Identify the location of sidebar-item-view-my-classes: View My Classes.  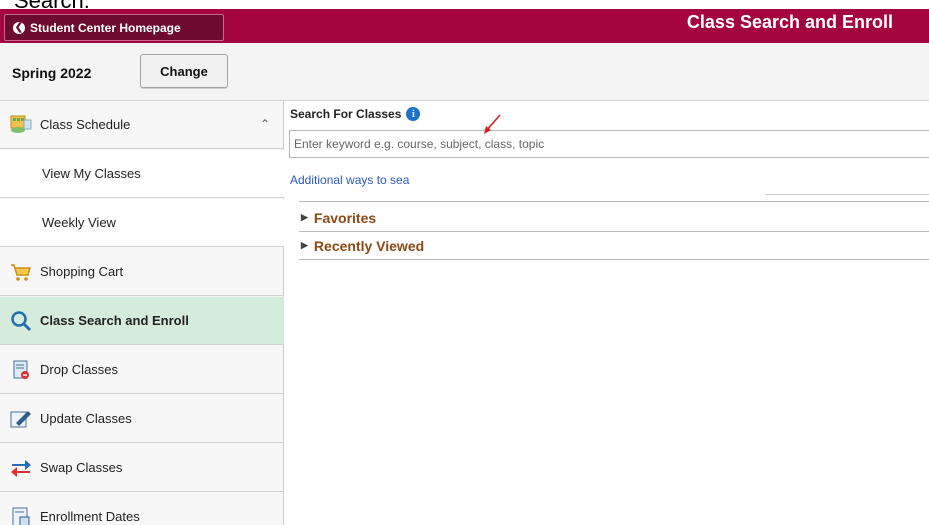
(142, 174).